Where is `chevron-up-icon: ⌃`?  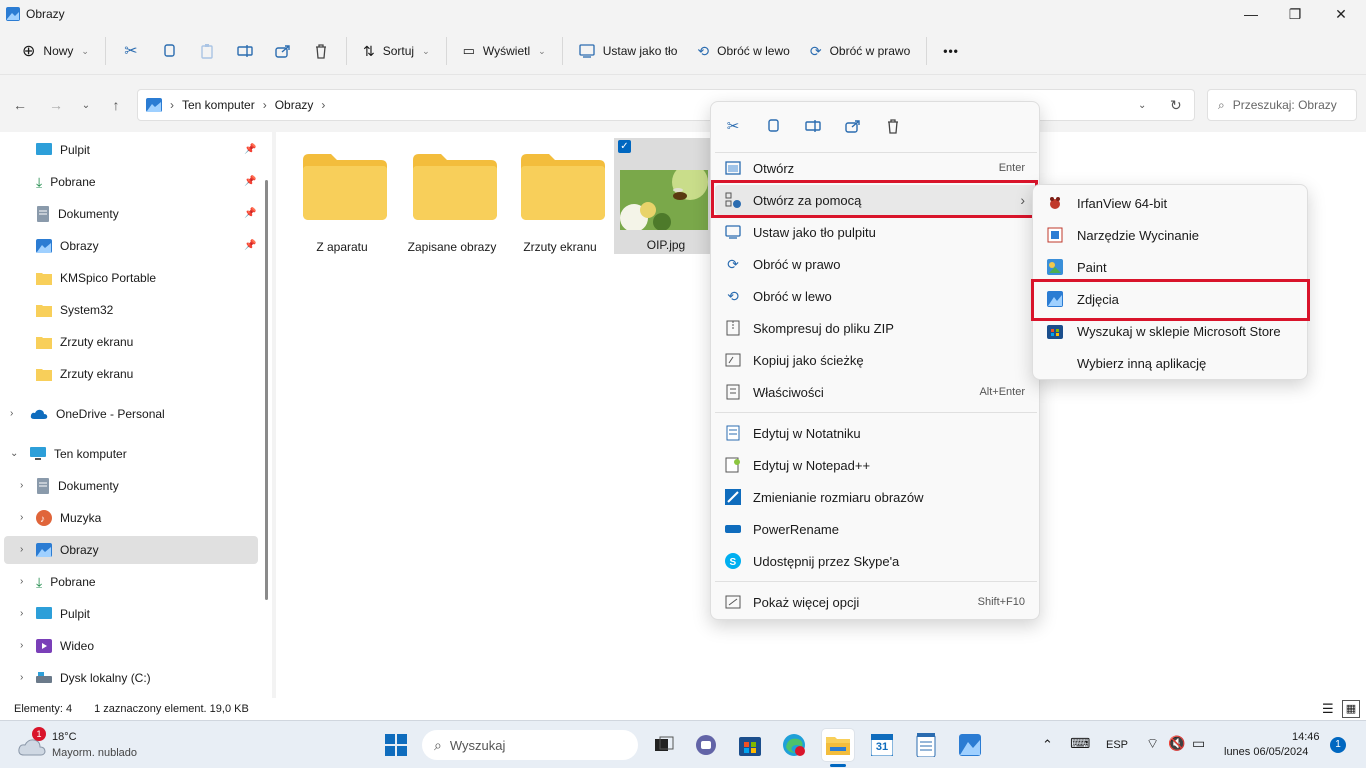
chevron-up-icon: ⌃ is located at coordinates (1047, 745).